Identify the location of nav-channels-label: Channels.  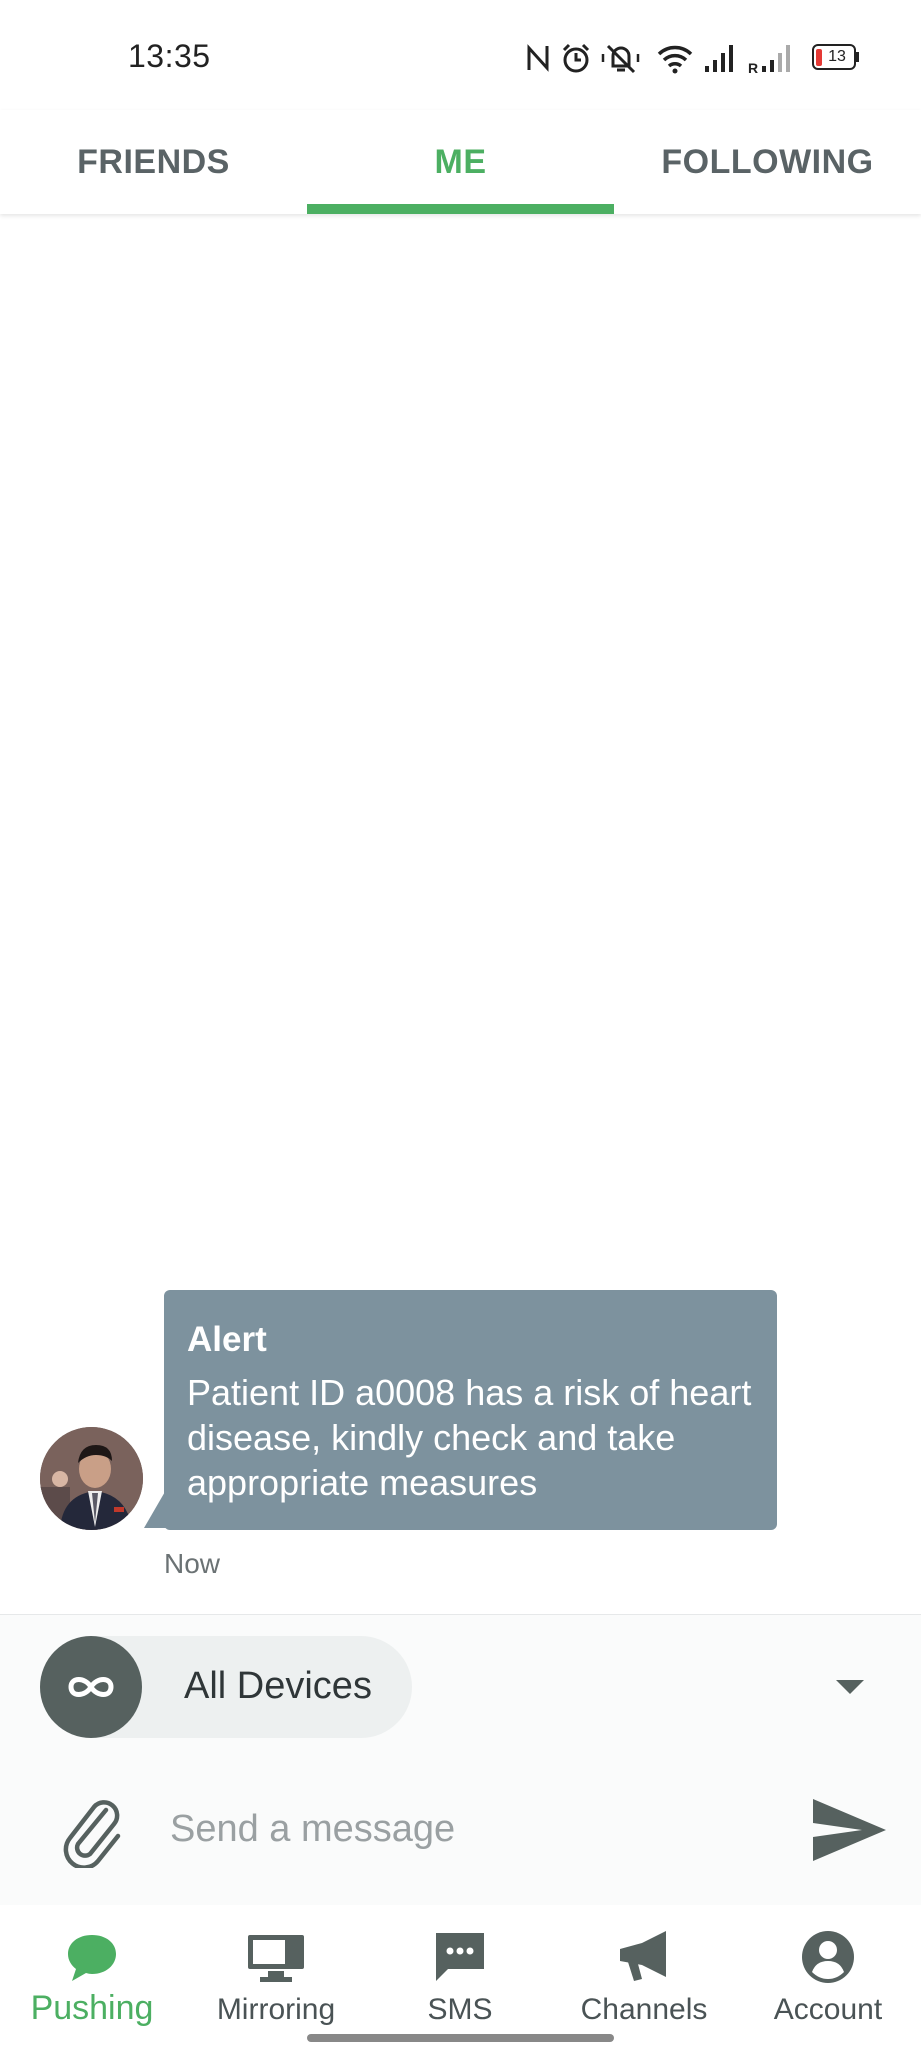
(644, 2009).